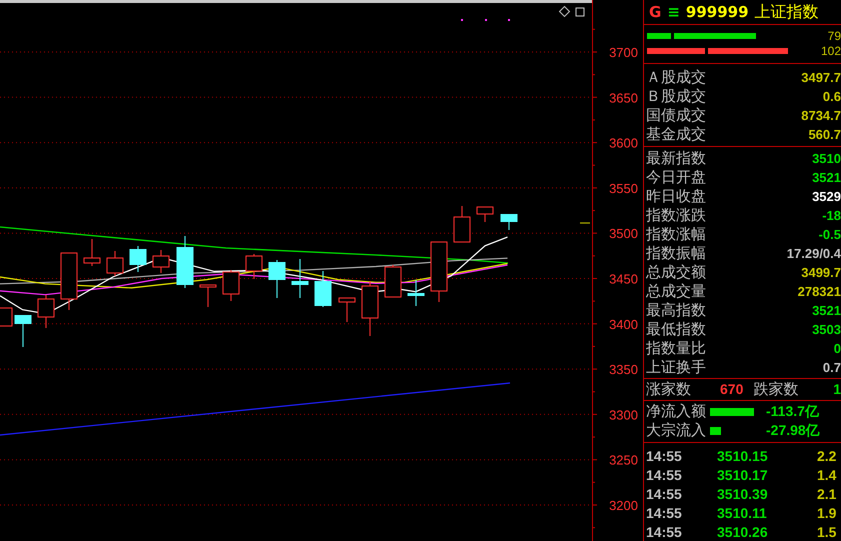 Image resolution: width=841 pixels, height=541 pixels. I want to click on ratio-value: 102, so click(830, 51).